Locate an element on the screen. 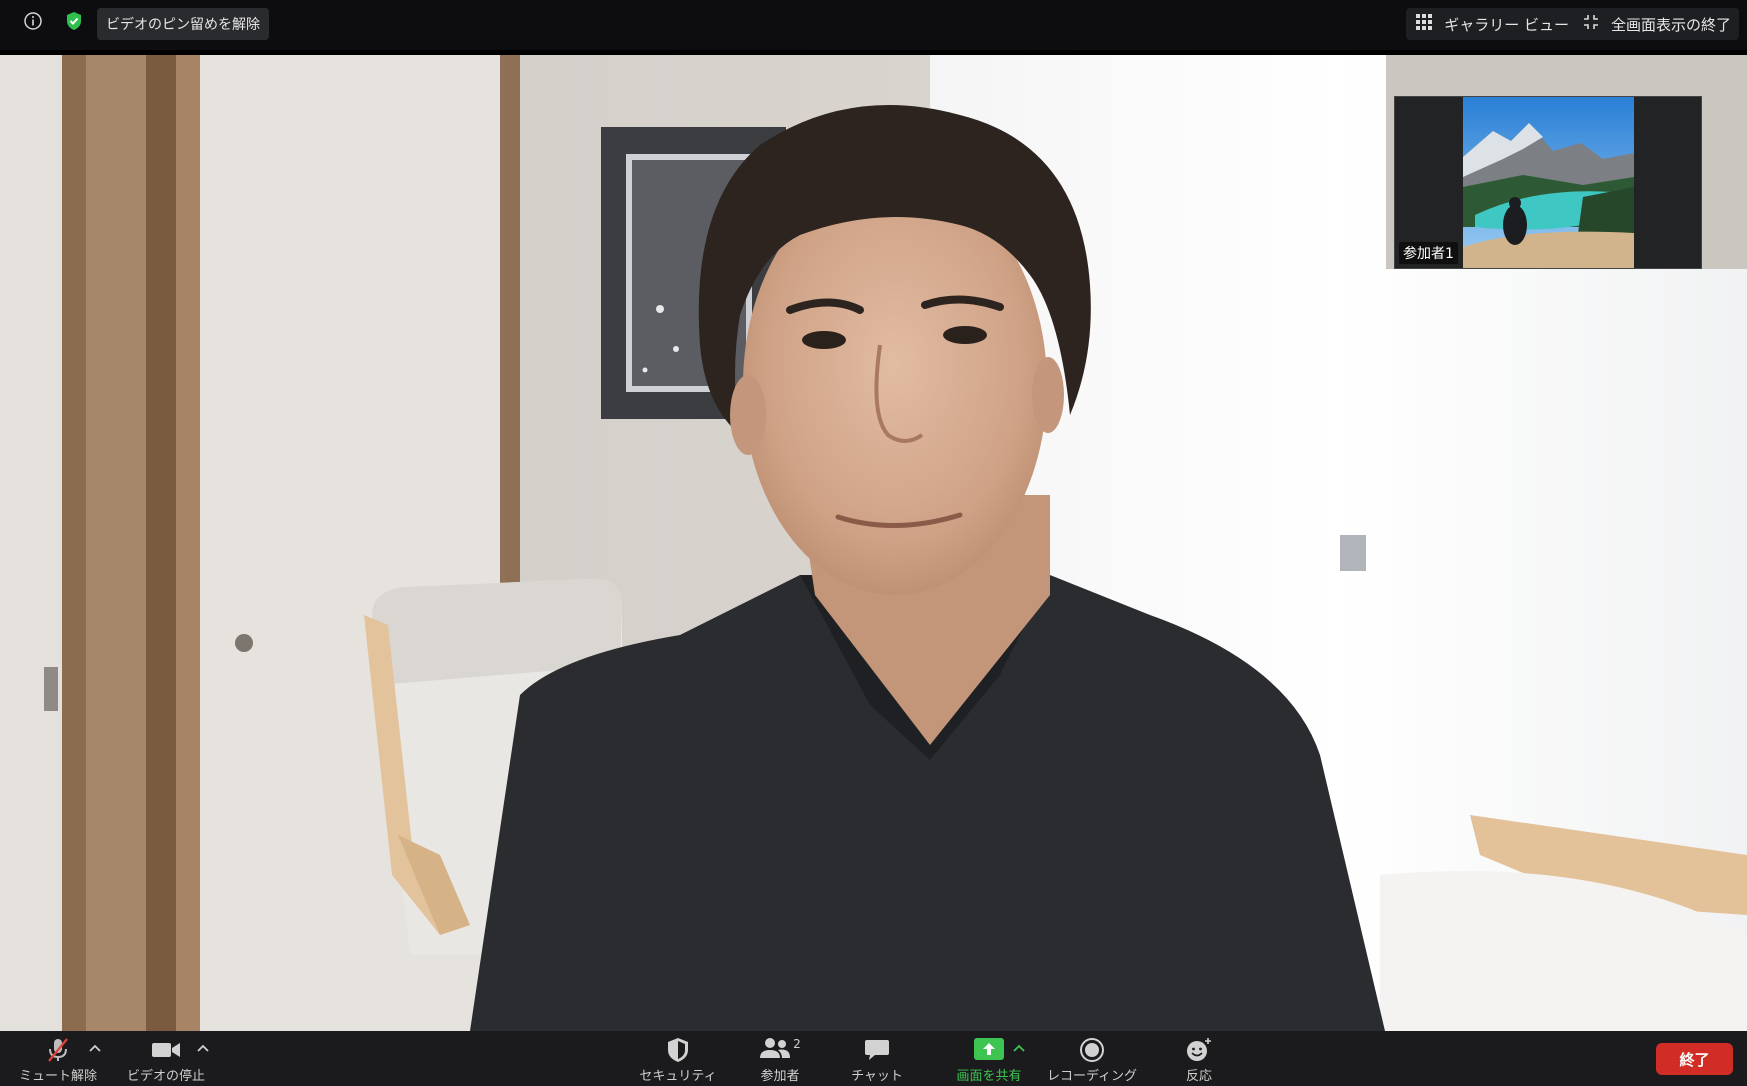  participants-label: 参加者 is located at coordinates (780, 1076).